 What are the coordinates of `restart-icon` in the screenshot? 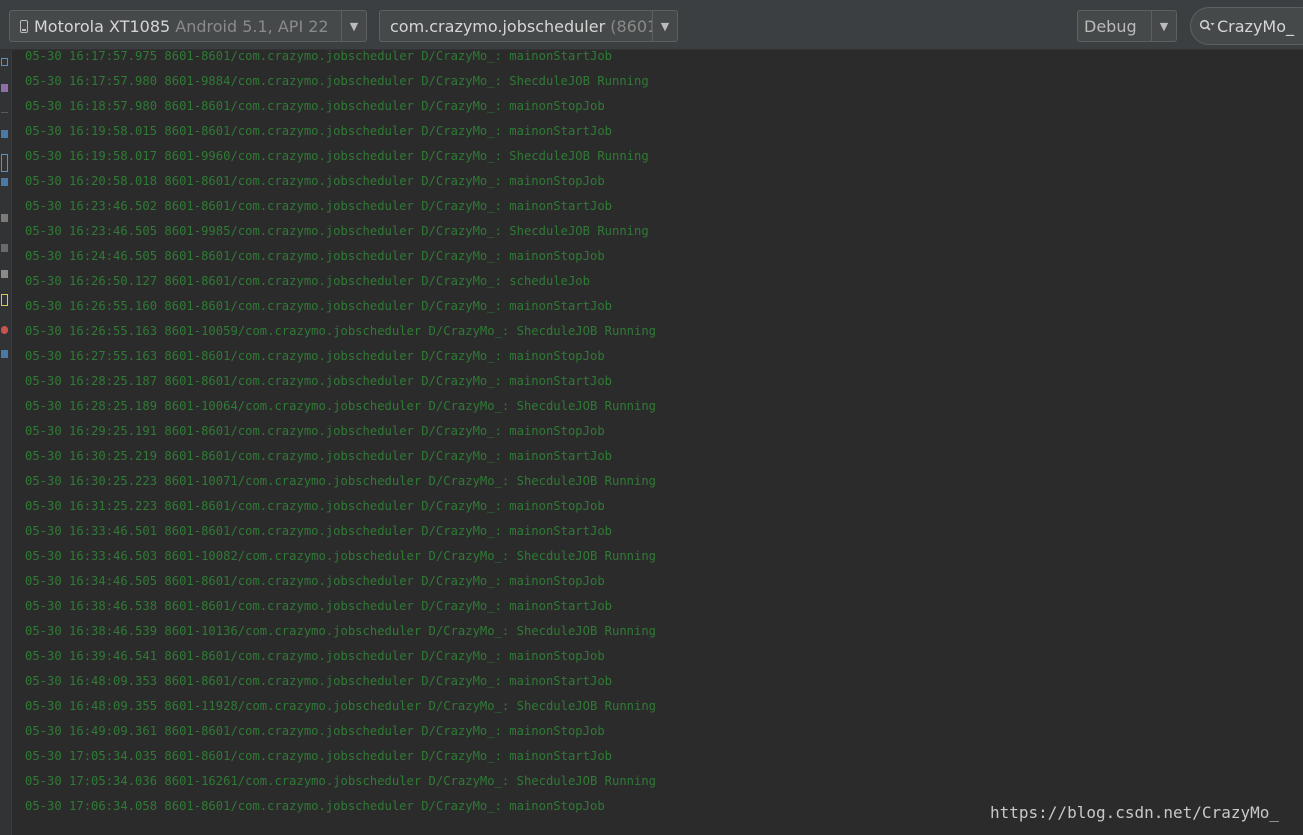 It's located at (4, 248).